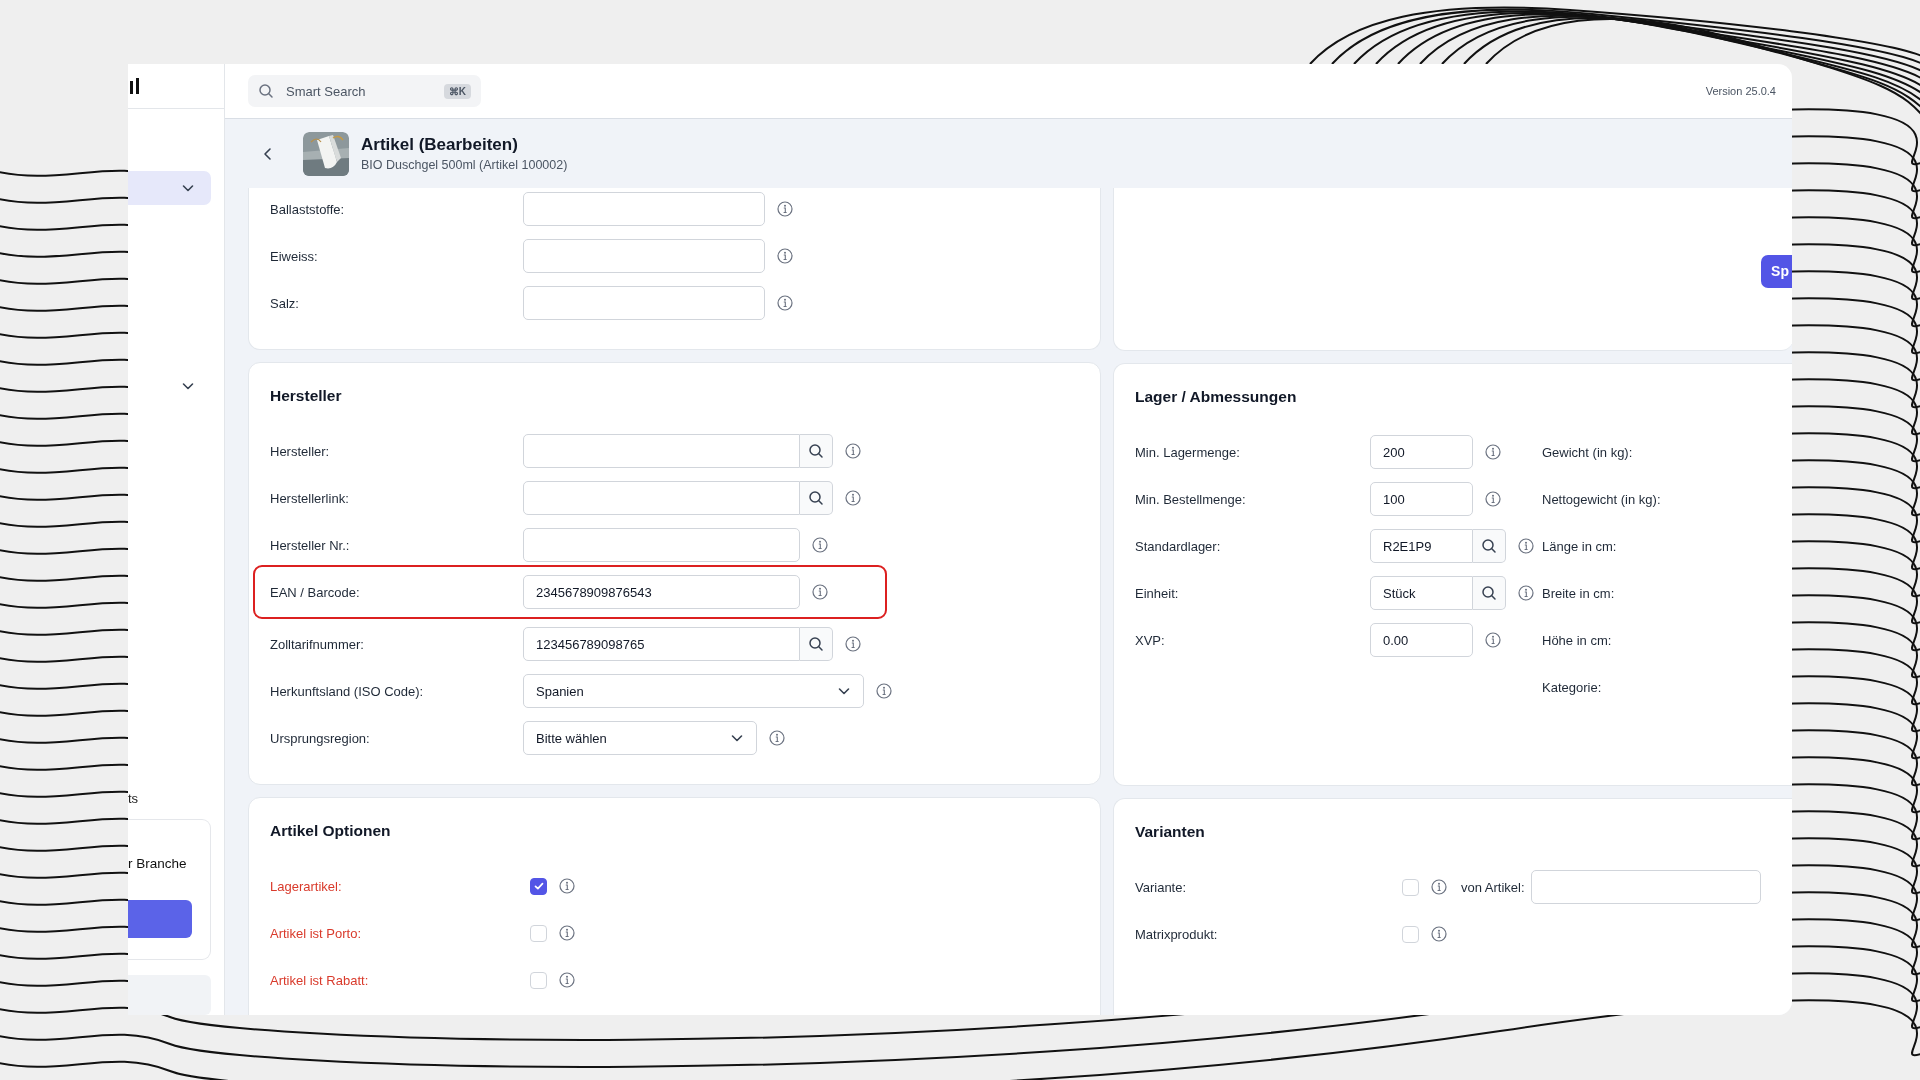  What do you see at coordinates (310, 545) in the screenshot?
I see `field-label: Hersteller Nr.:` at bounding box center [310, 545].